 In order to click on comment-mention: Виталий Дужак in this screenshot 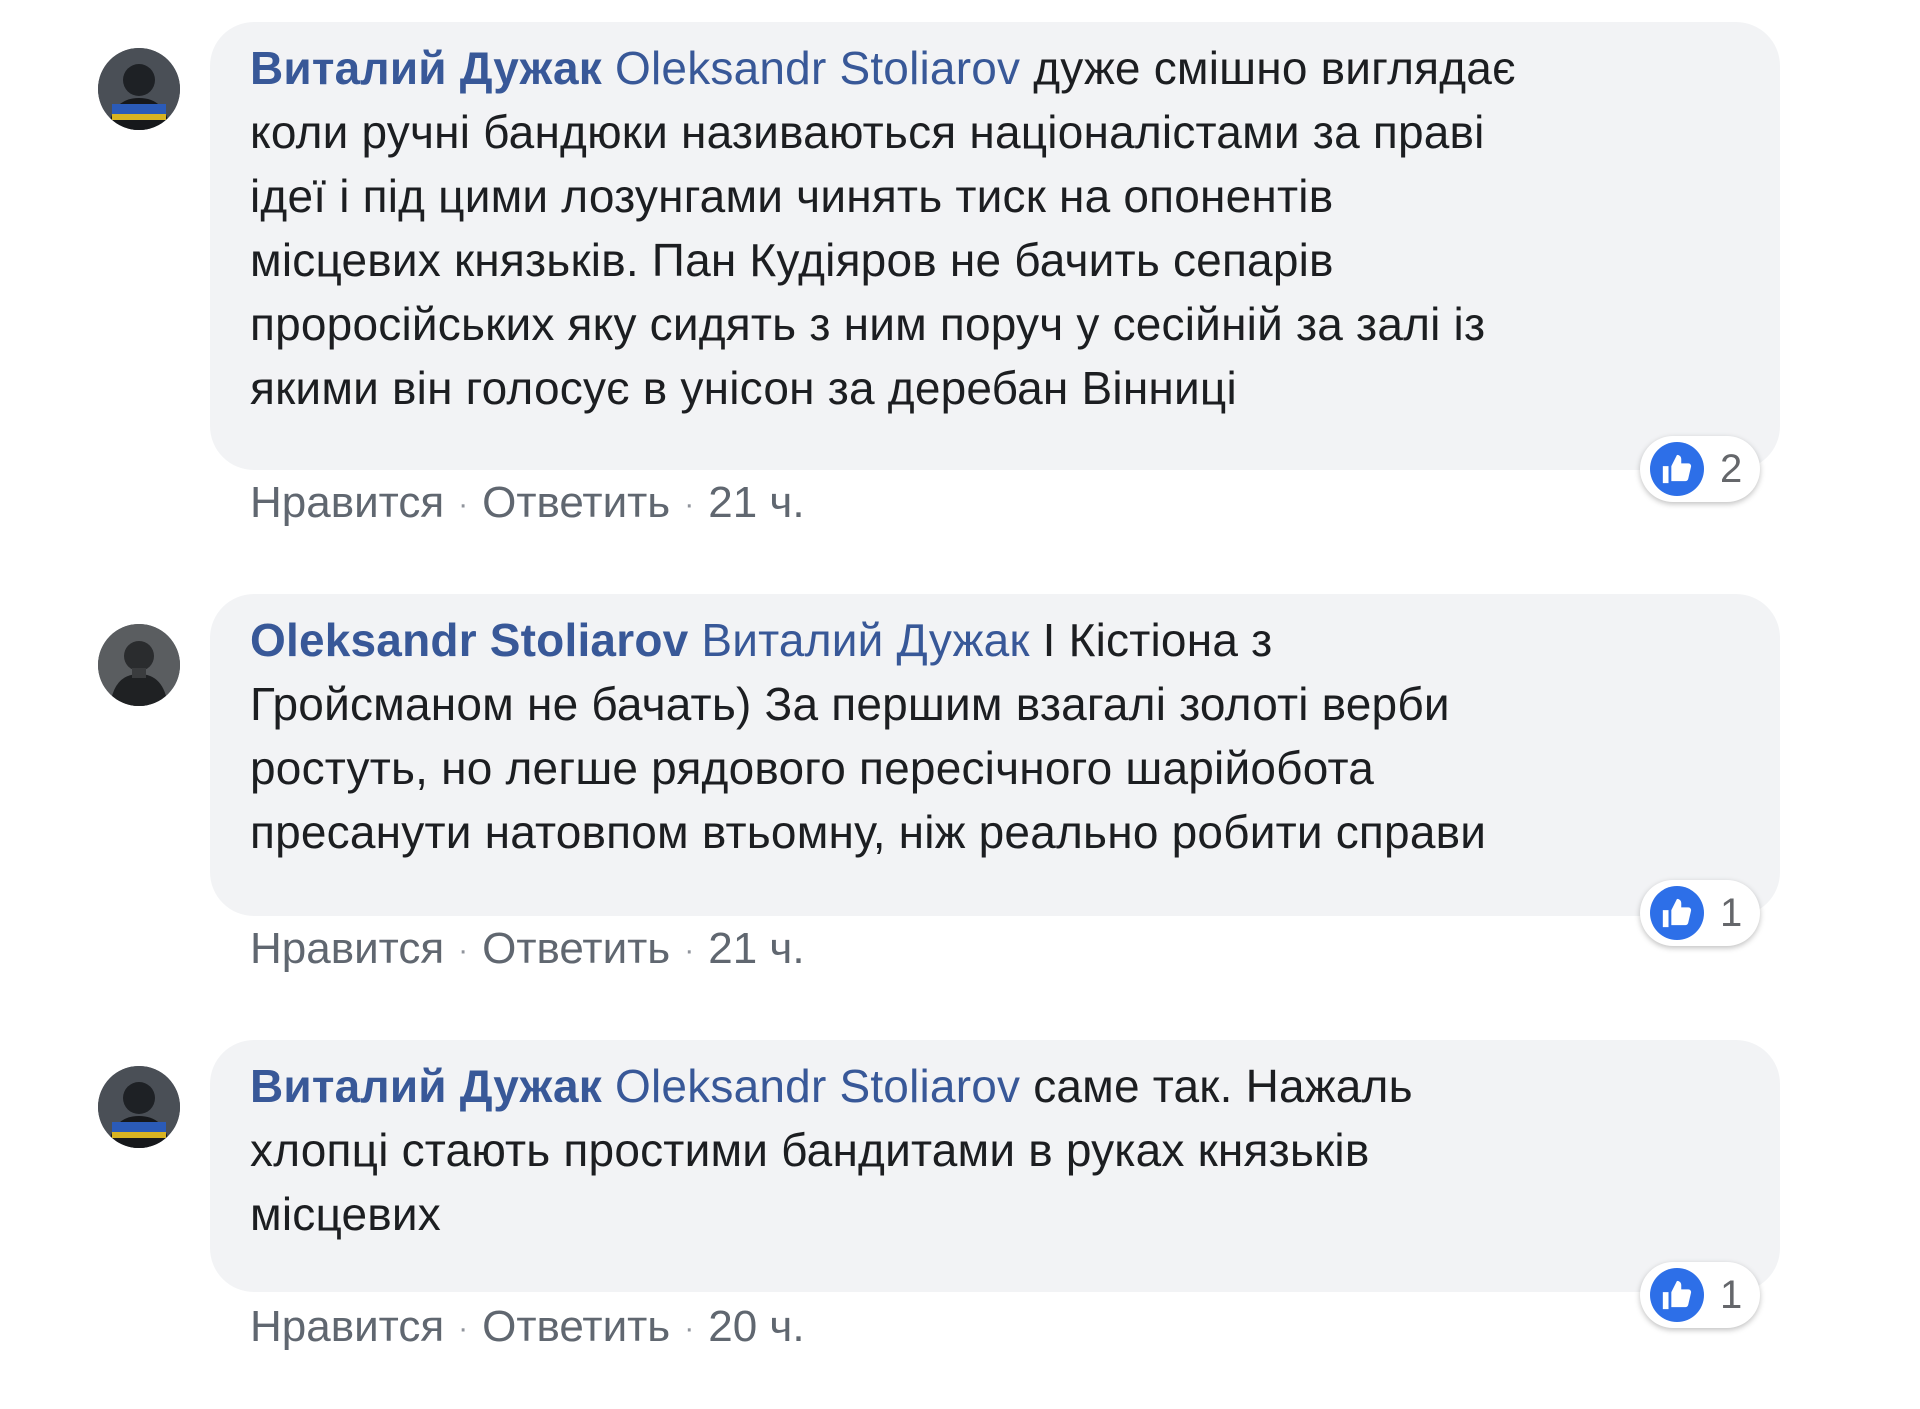, I will do `click(865, 640)`.